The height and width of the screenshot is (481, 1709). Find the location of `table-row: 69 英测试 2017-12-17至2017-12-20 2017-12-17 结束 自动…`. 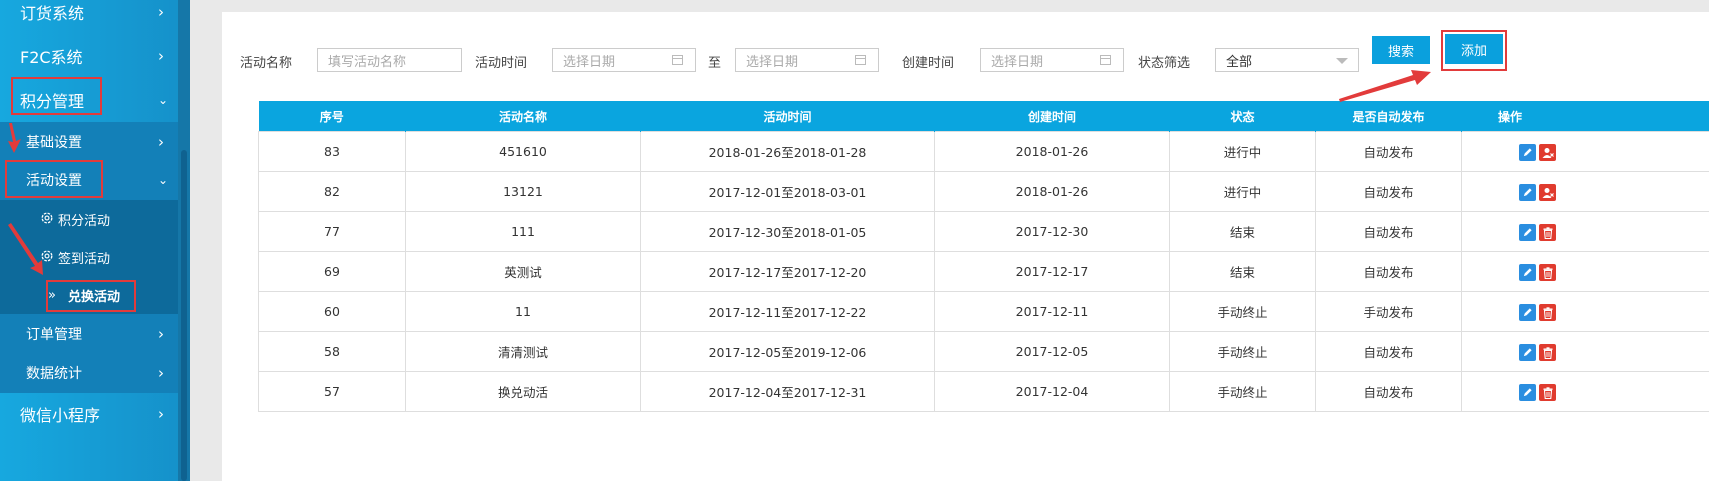

table-row: 69 英测试 2017-12-17至2017-12-20 2017-12-17 结束 自动… is located at coordinates (983, 271).